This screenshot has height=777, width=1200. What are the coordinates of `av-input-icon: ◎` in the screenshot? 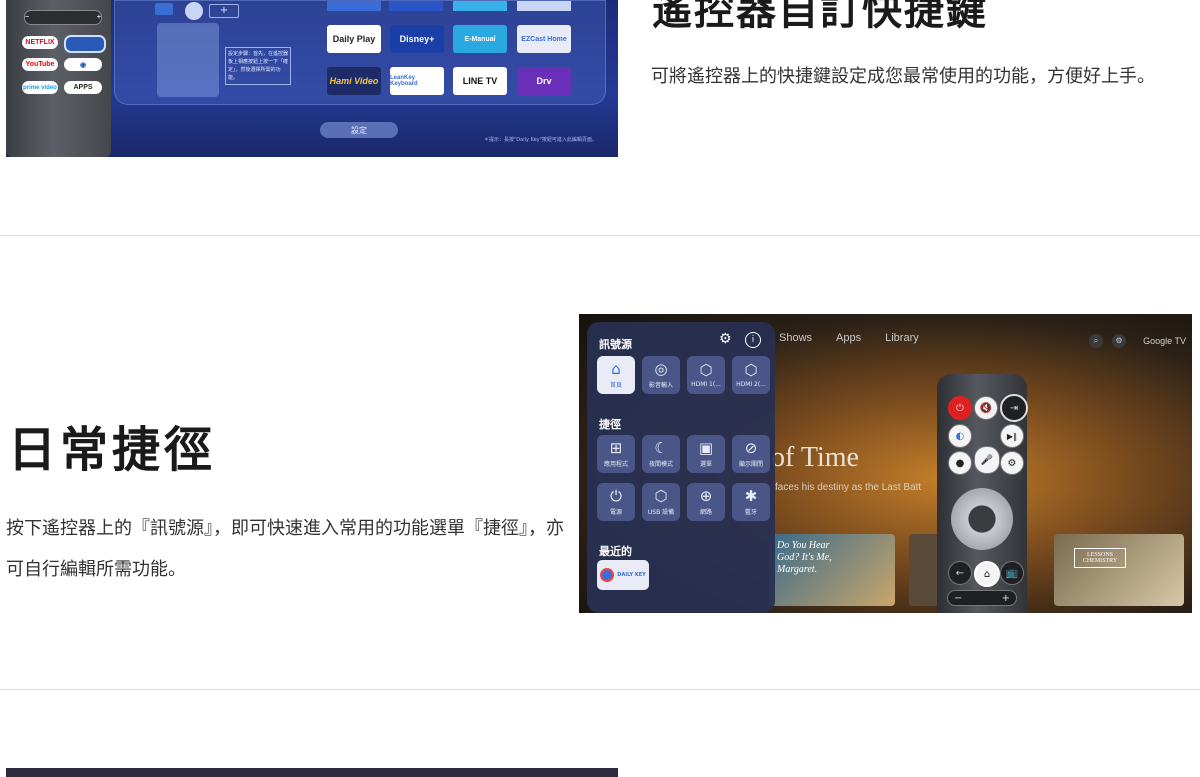 It's located at (661, 369).